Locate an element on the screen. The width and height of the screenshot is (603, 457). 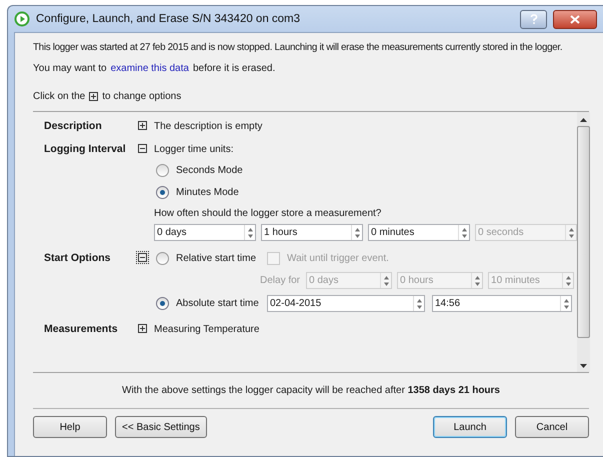
radio-label: Relative start time is located at coordinates (217, 258).